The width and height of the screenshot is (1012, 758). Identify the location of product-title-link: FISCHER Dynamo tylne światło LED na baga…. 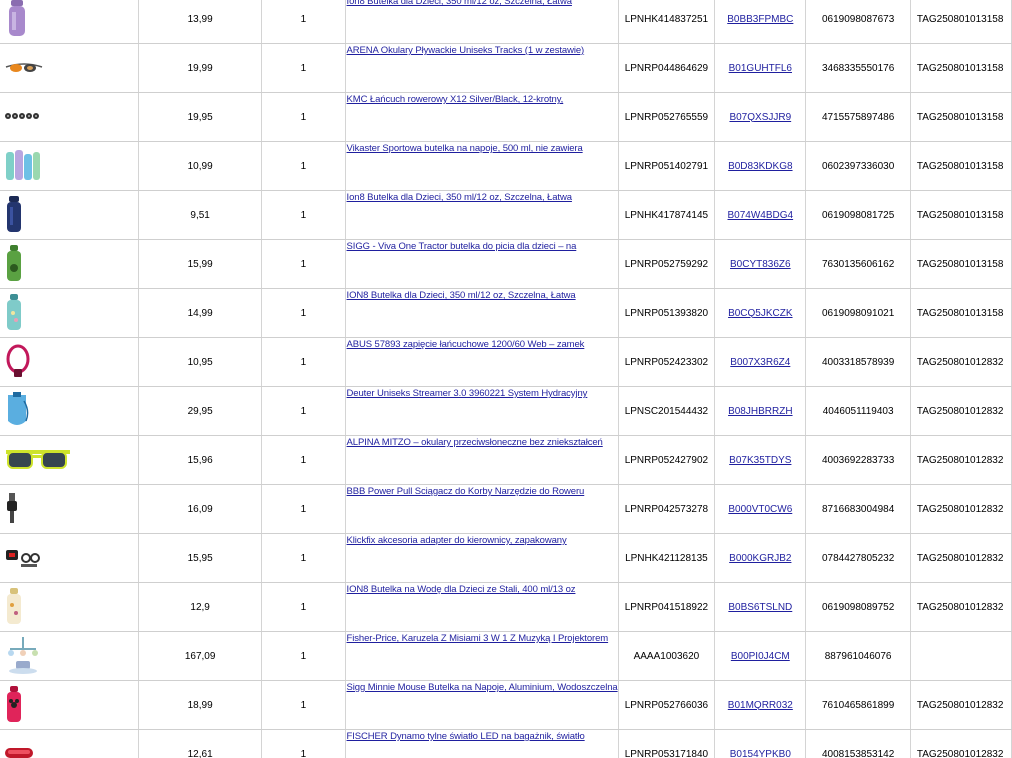
(466, 736).